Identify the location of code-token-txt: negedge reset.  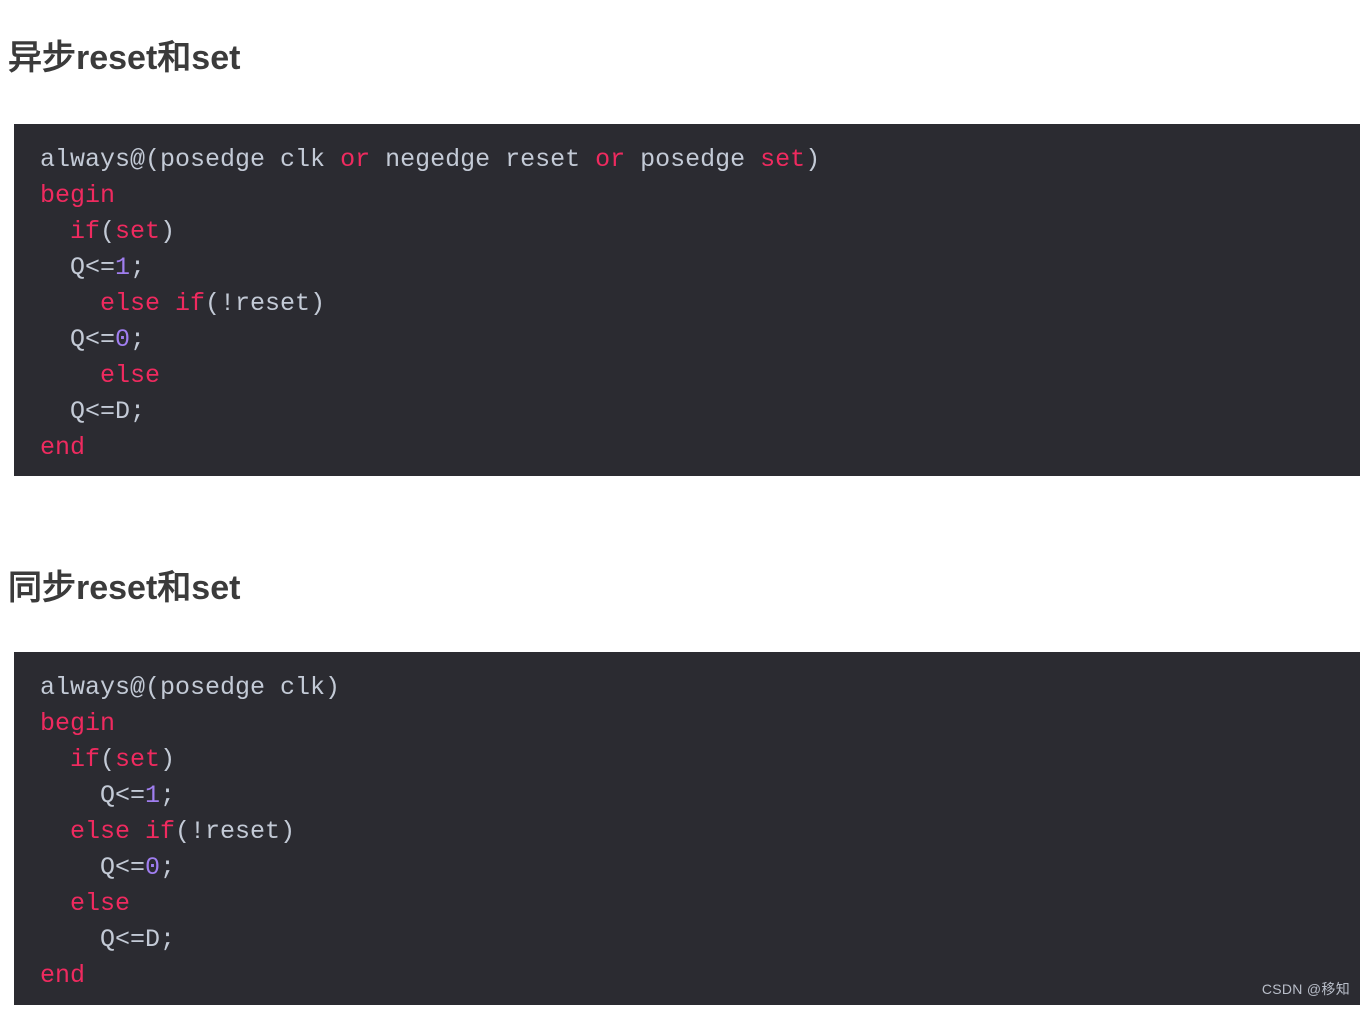
(483, 159).